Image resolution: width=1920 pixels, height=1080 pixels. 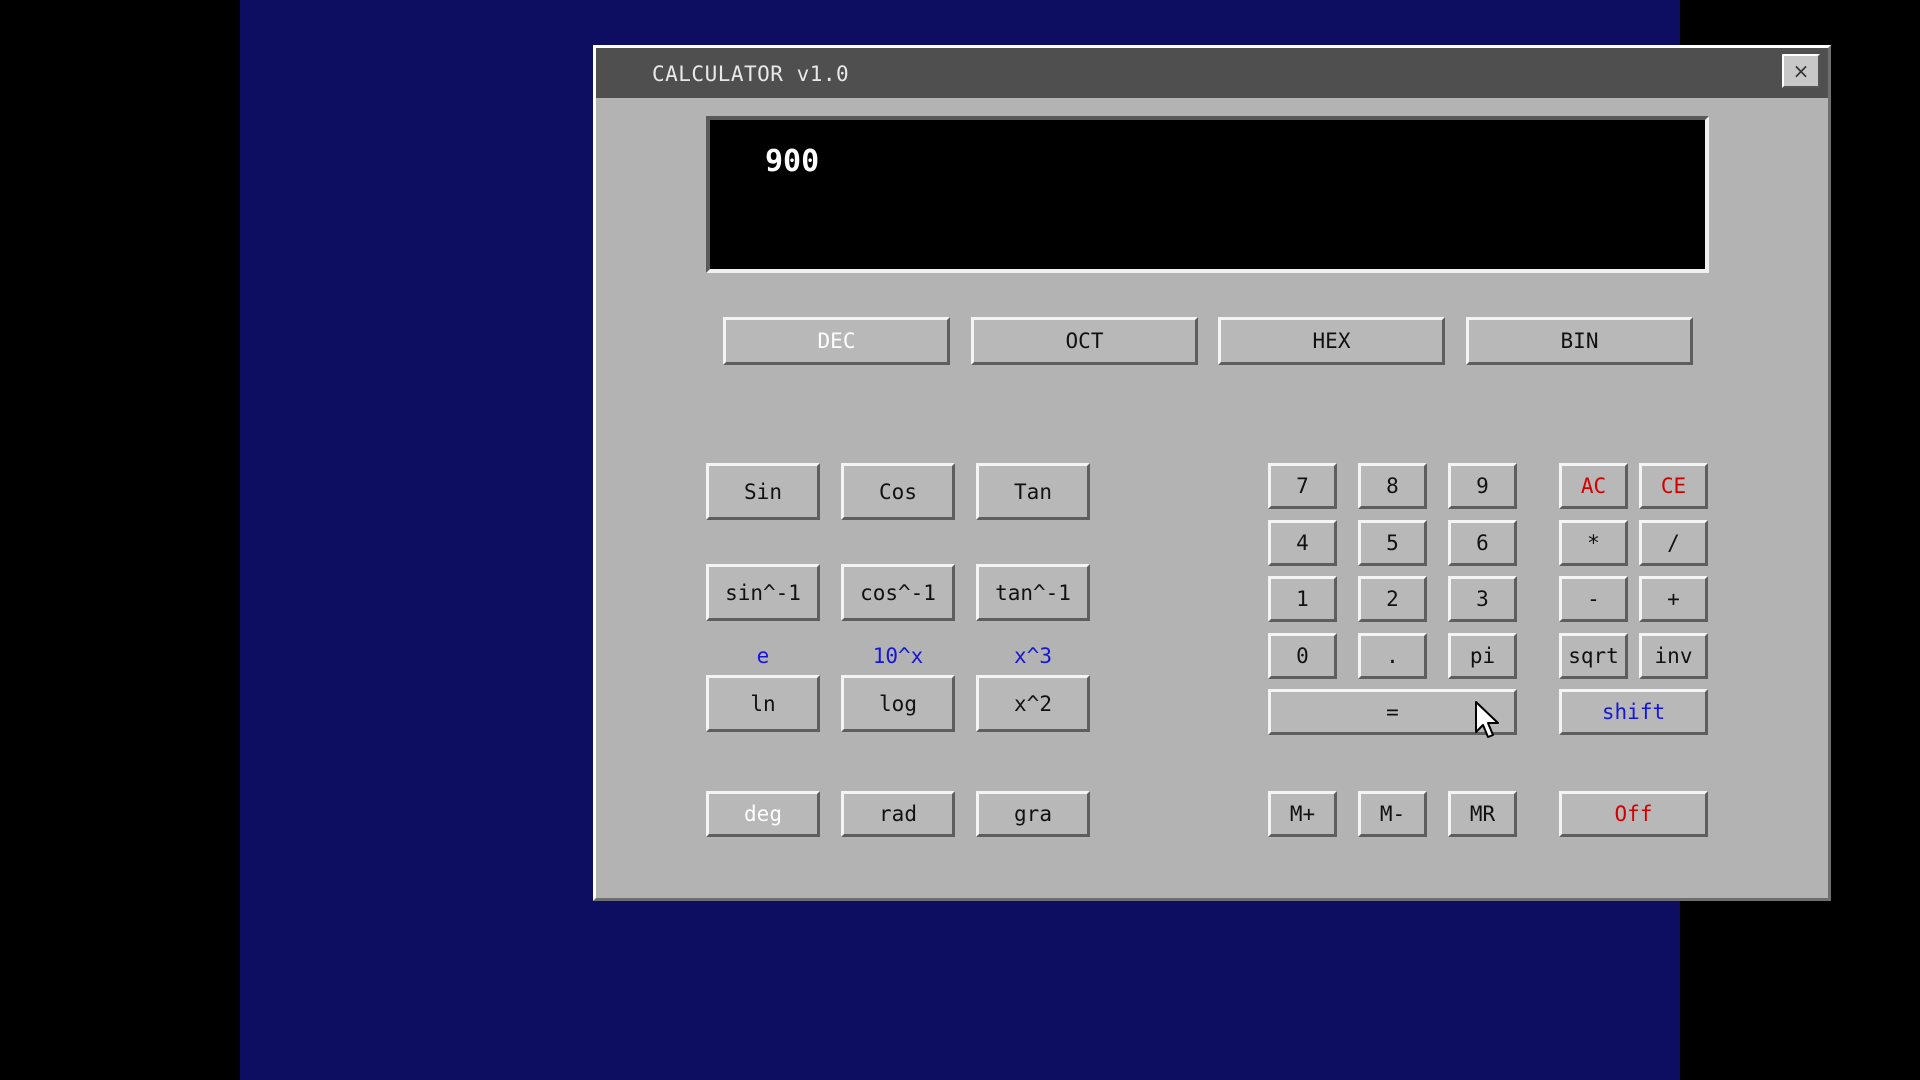 What do you see at coordinates (1482, 599) in the screenshot?
I see `digit-3-button: 3` at bounding box center [1482, 599].